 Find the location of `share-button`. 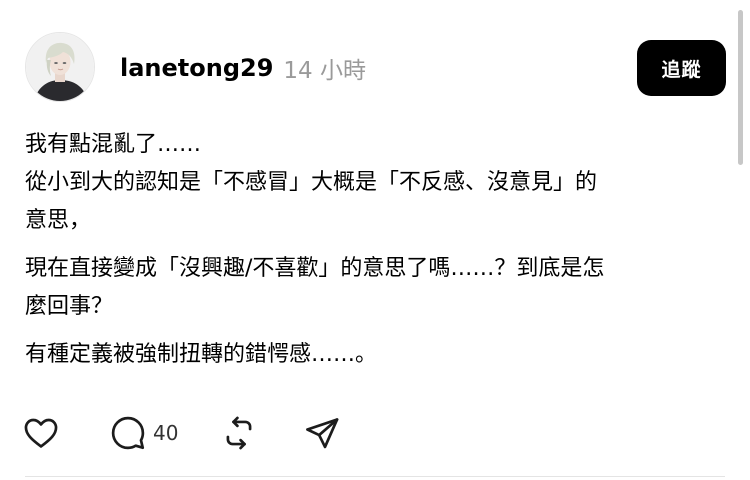

share-button is located at coordinates (322, 433).